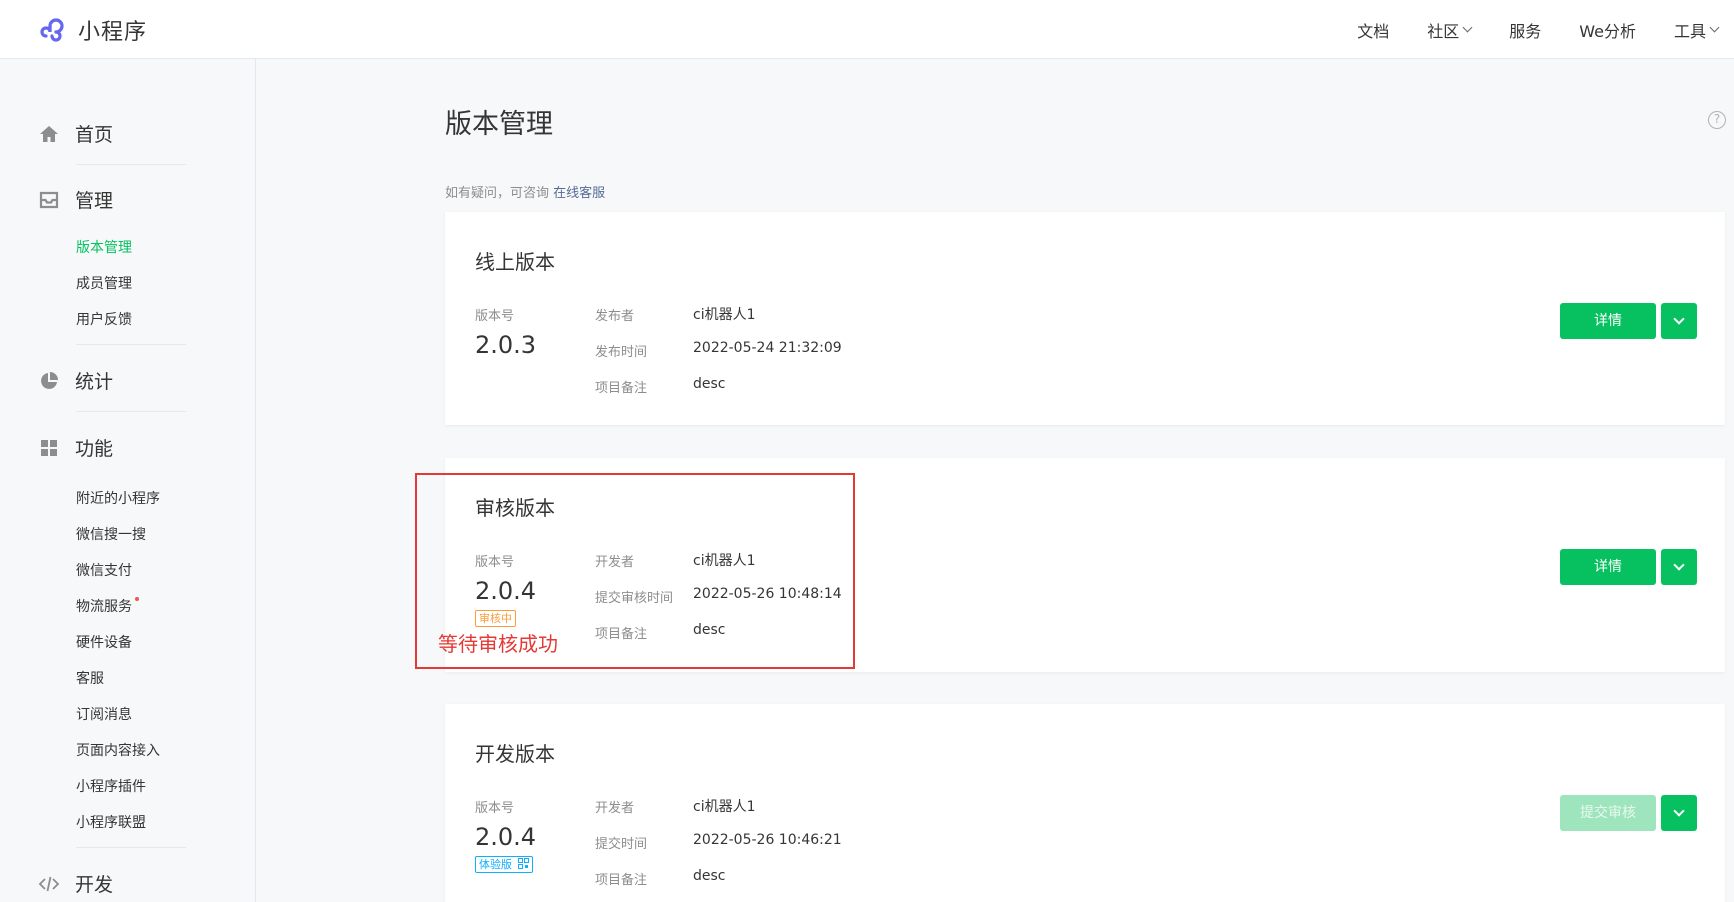  I want to click on trial-badge: 体验版, so click(504, 864).